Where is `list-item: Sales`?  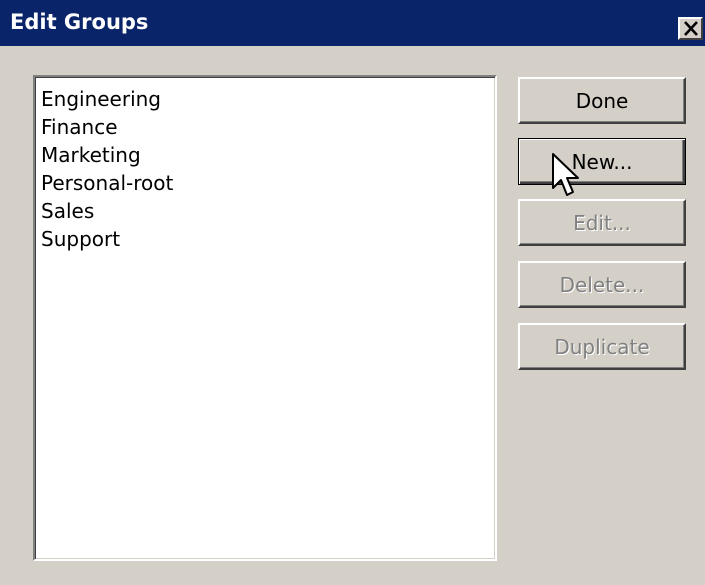 list-item: Sales is located at coordinates (107, 211).